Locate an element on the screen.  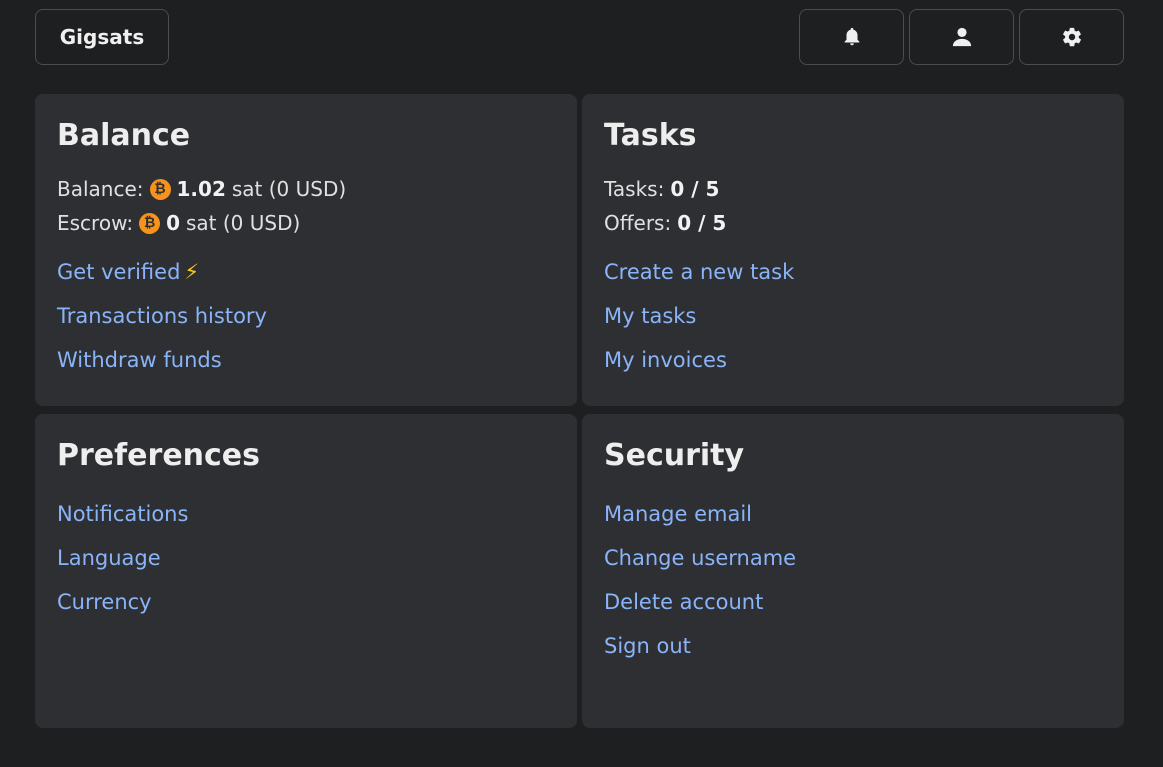
gear-icon is located at coordinates (1071, 37).